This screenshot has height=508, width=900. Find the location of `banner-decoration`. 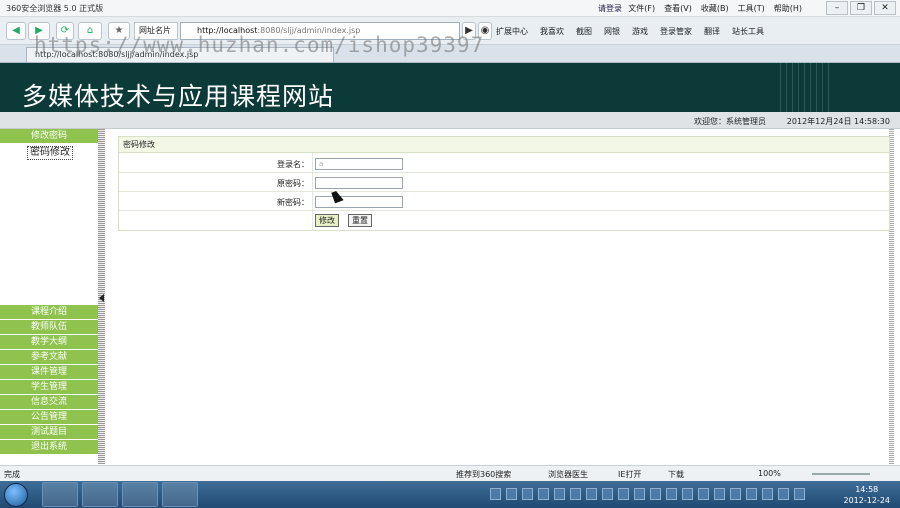

banner-decoration is located at coordinates (805, 87).